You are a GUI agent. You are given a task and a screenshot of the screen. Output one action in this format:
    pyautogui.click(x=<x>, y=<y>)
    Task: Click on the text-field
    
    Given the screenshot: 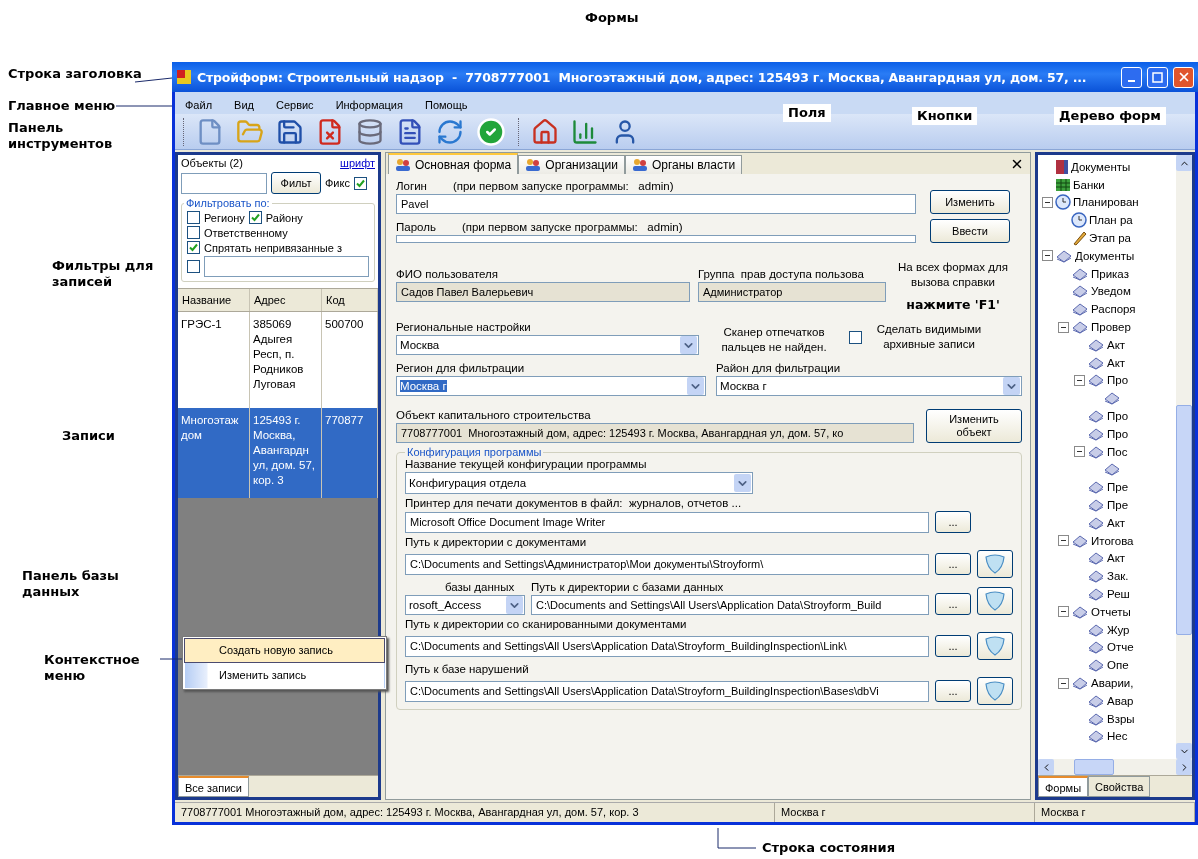 What is the action you would take?
    pyautogui.click(x=286, y=266)
    